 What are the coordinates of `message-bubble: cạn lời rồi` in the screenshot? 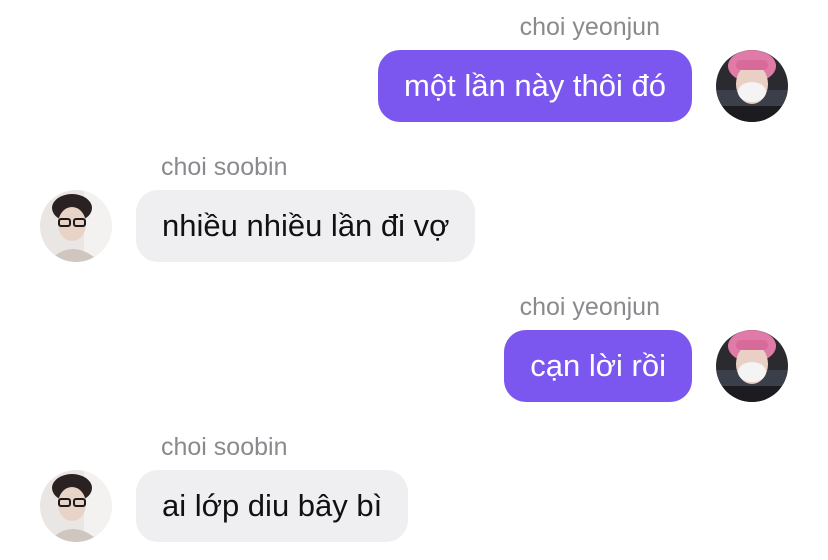 It's located at (598, 366).